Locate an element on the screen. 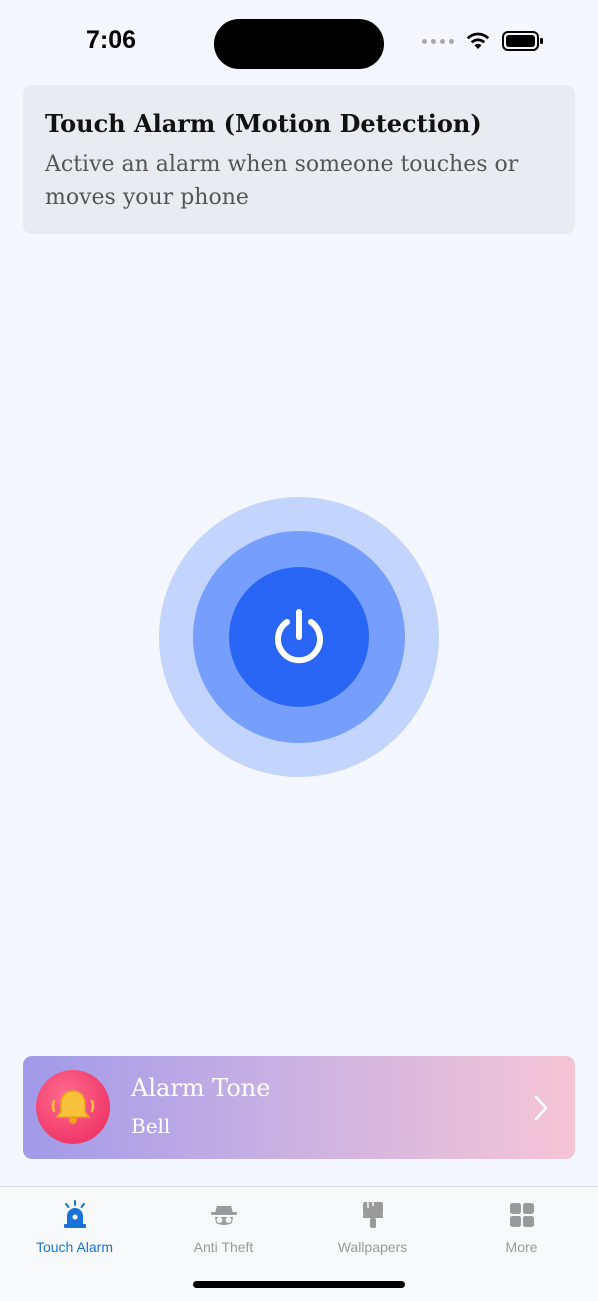 The width and height of the screenshot is (598, 1301). status-bar: 7:06 is located at coordinates (299, 44).